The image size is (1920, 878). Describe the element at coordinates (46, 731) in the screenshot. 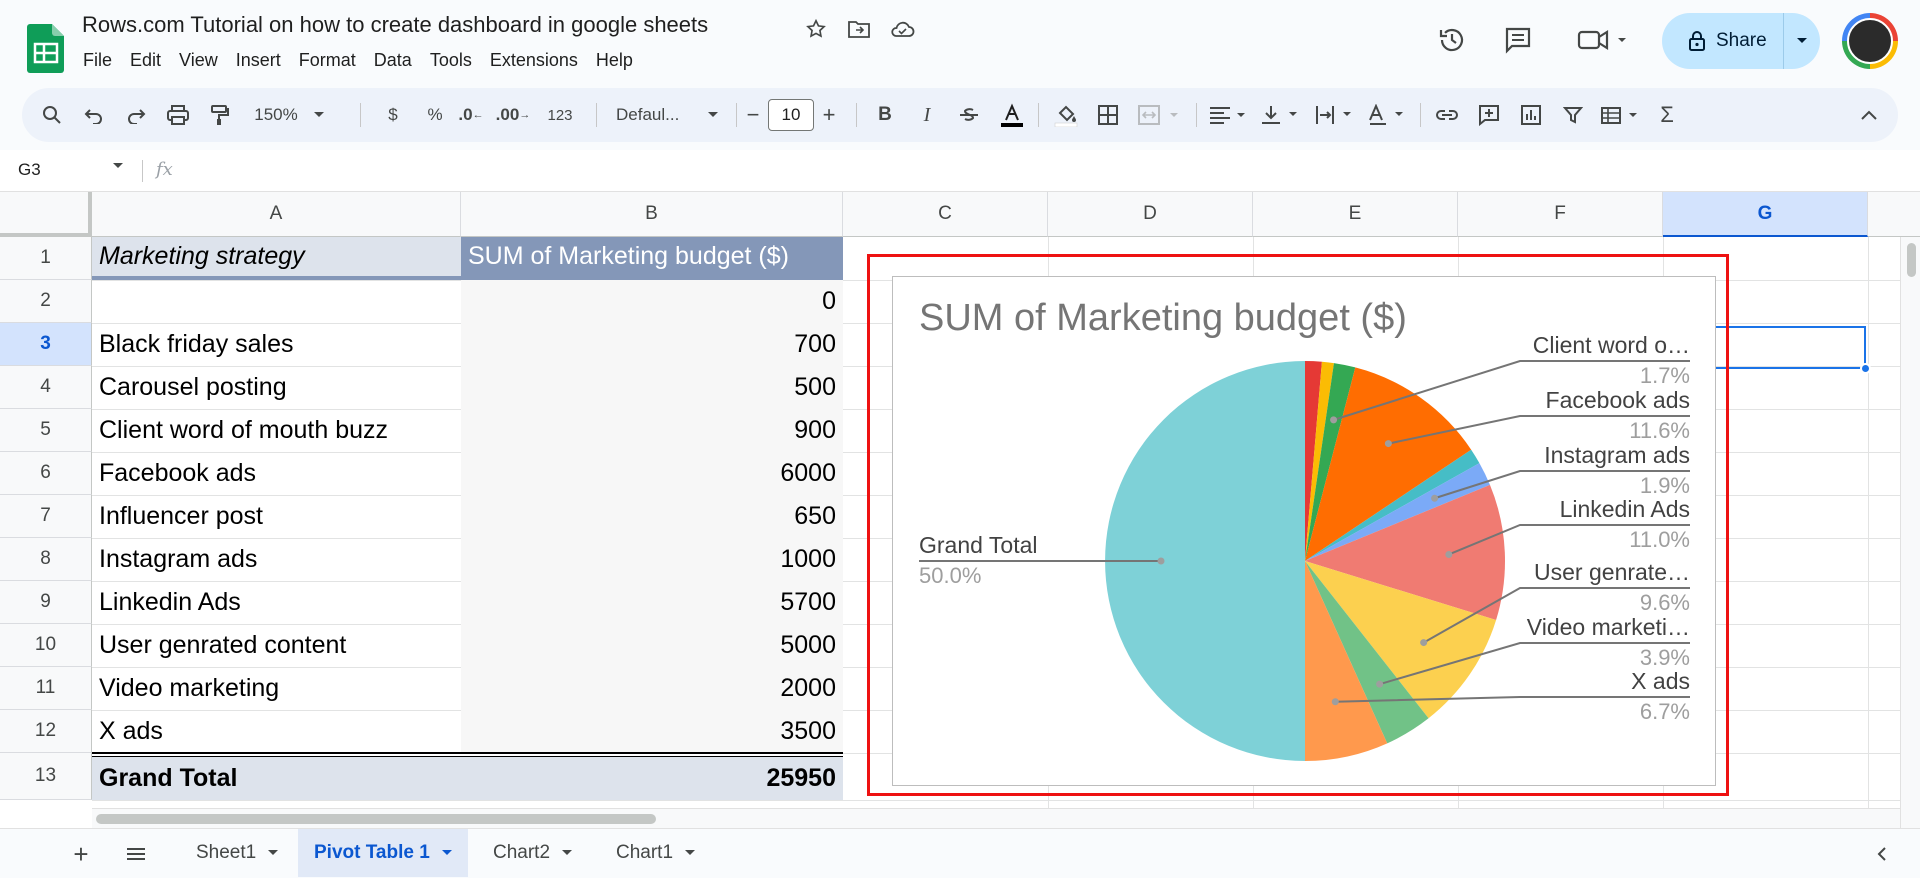

I see `row-header-12: 12` at that location.